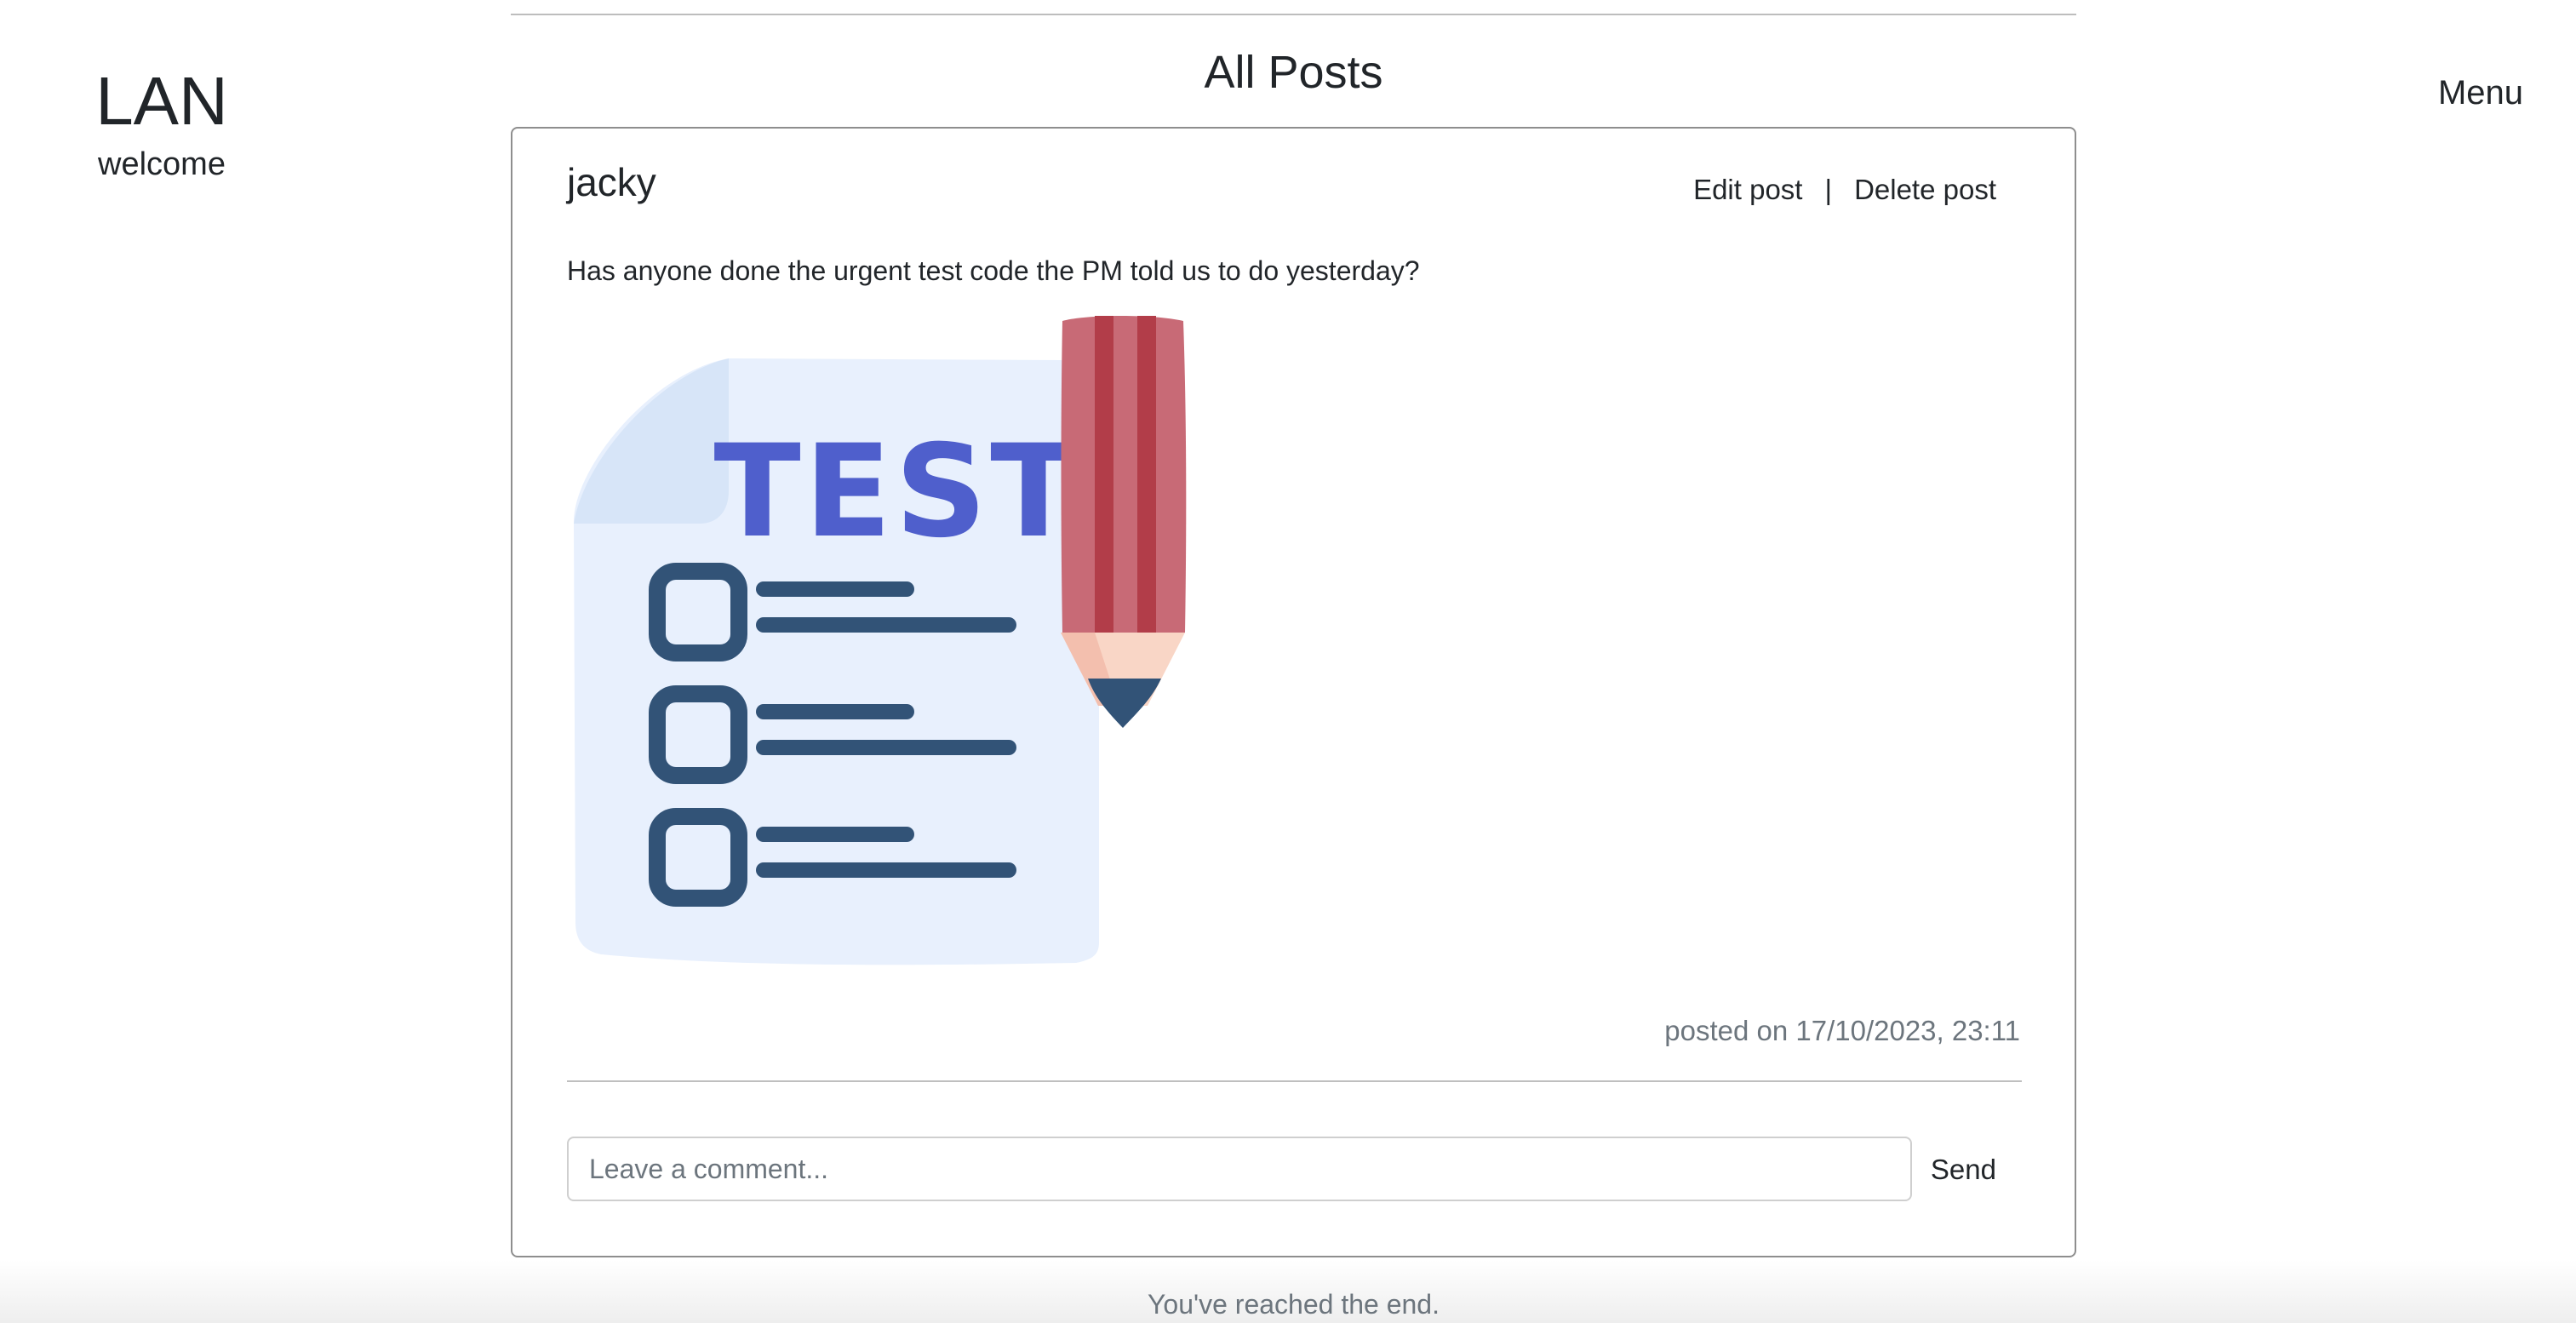 The image size is (2576, 1323). I want to click on send-button: Send, so click(1963, 1170).